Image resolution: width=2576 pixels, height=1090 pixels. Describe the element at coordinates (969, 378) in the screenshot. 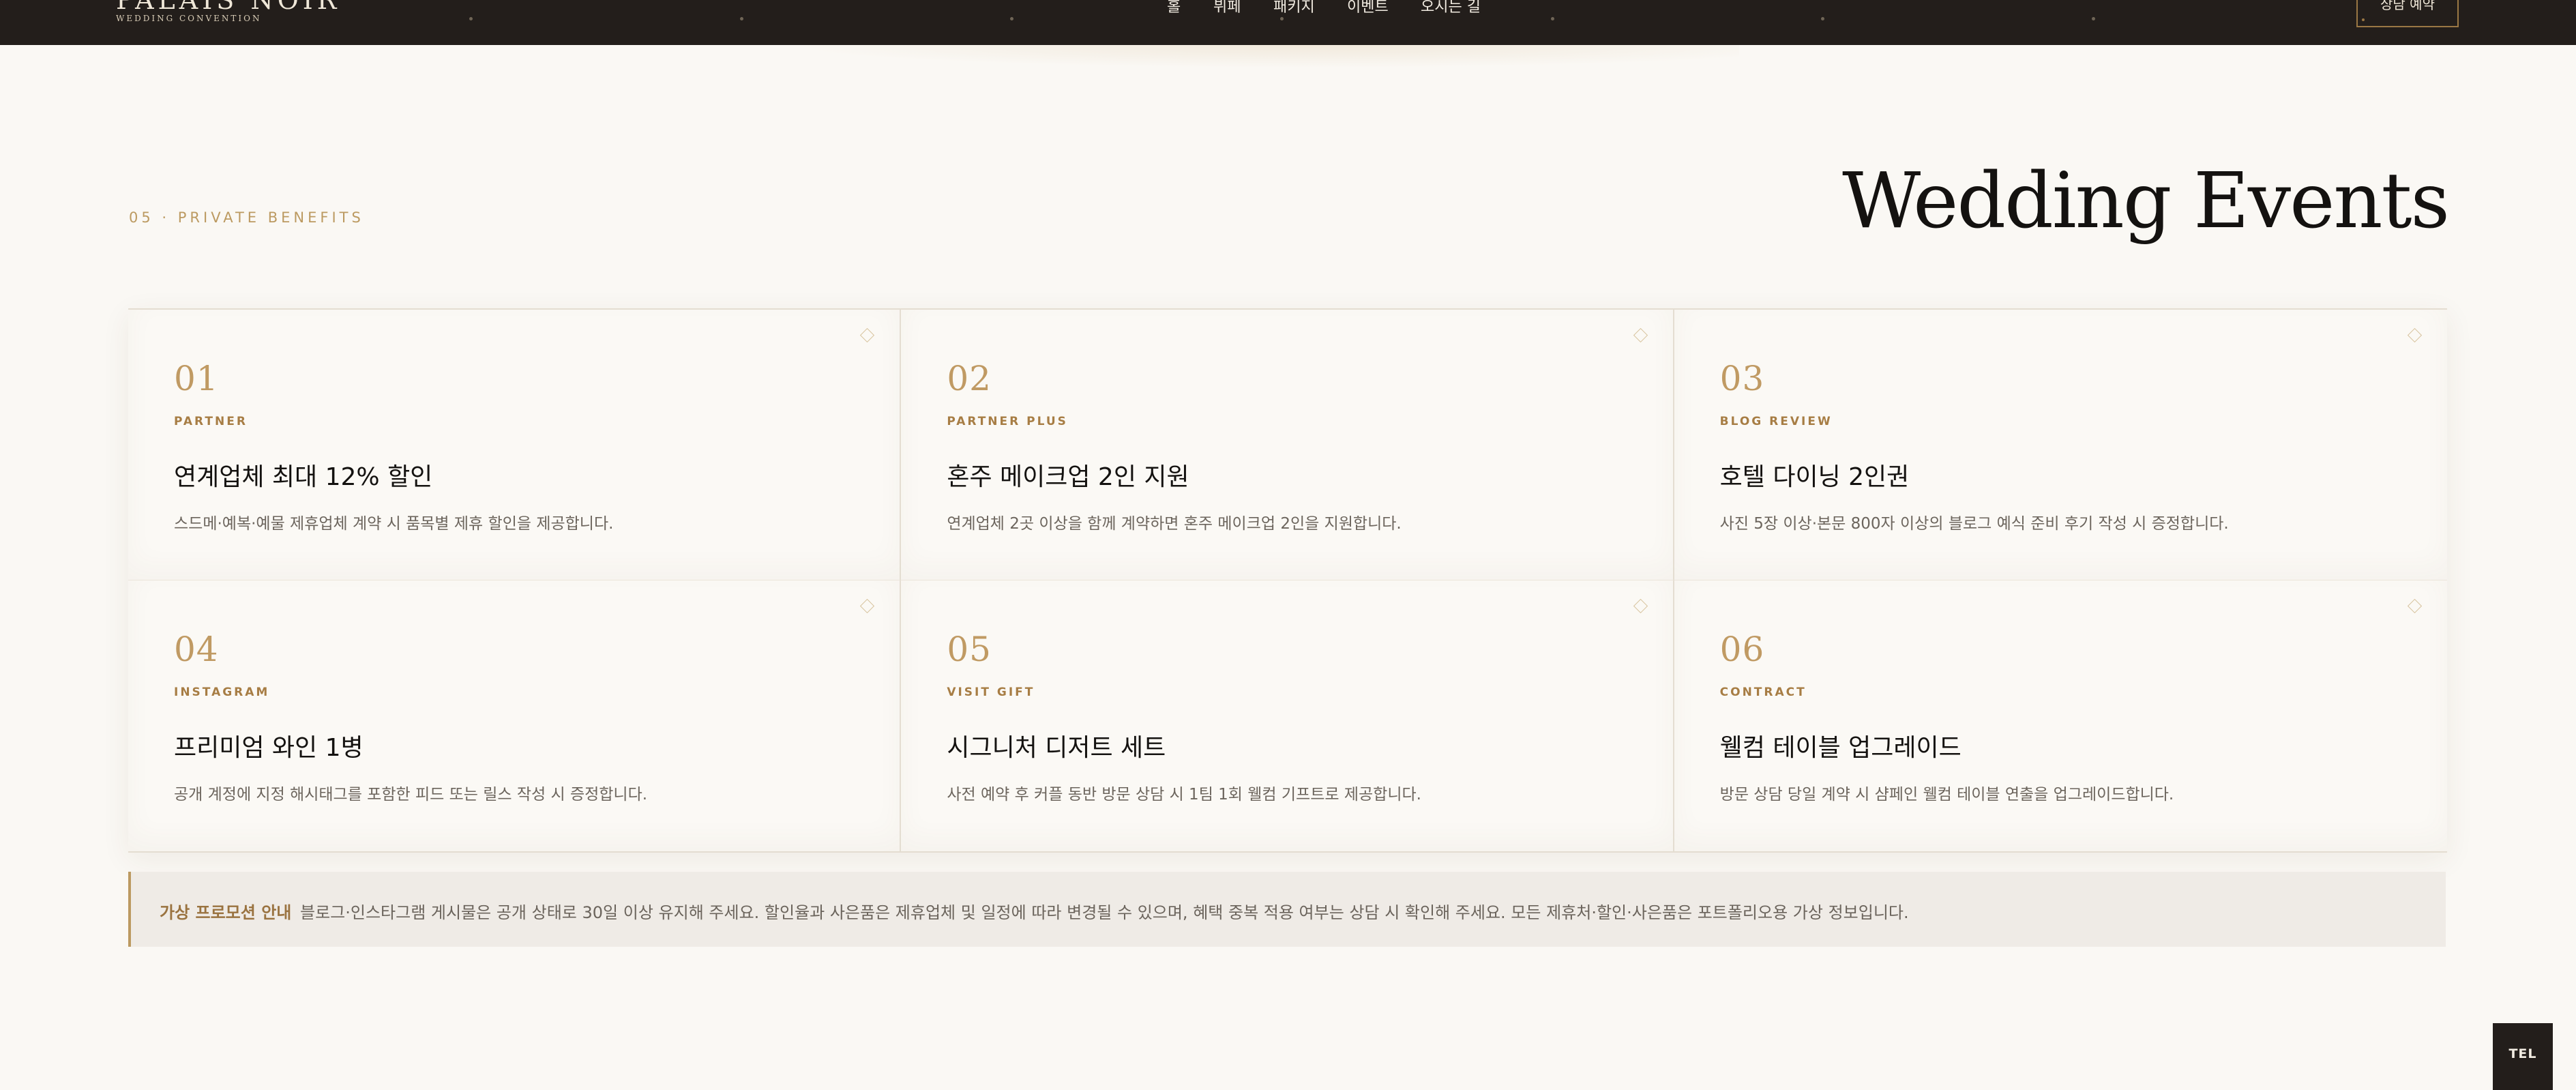

I see `benefit-number: 02` at that location.